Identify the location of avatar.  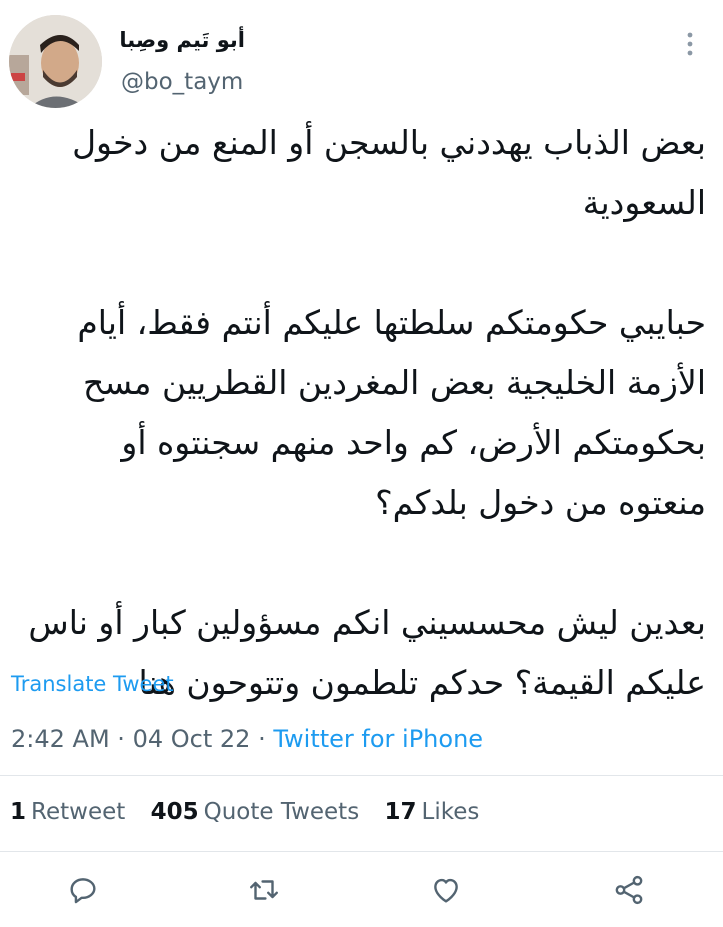
(55, 61).